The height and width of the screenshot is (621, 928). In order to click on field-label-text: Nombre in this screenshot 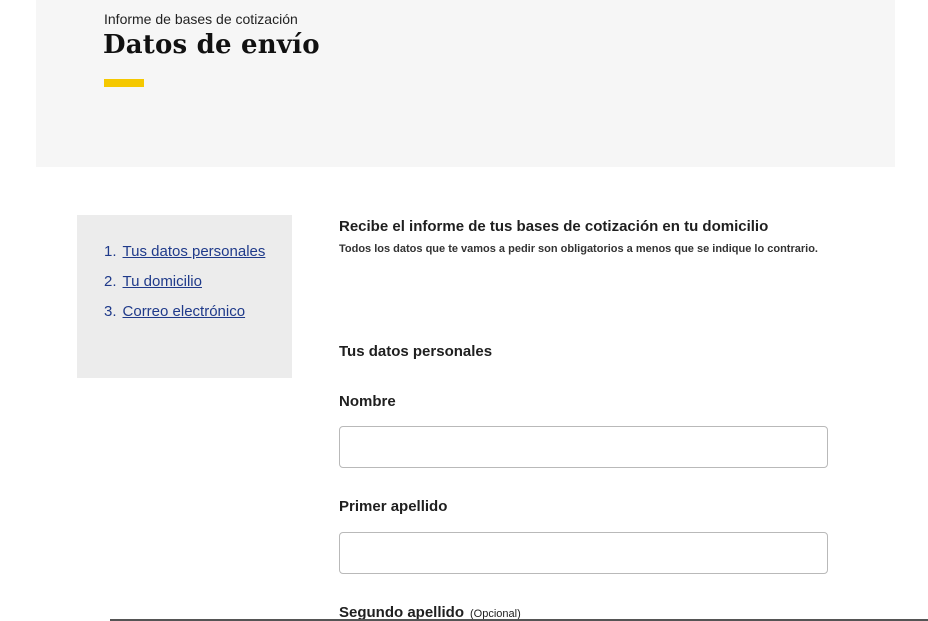, I will do `click(367, 401)`.